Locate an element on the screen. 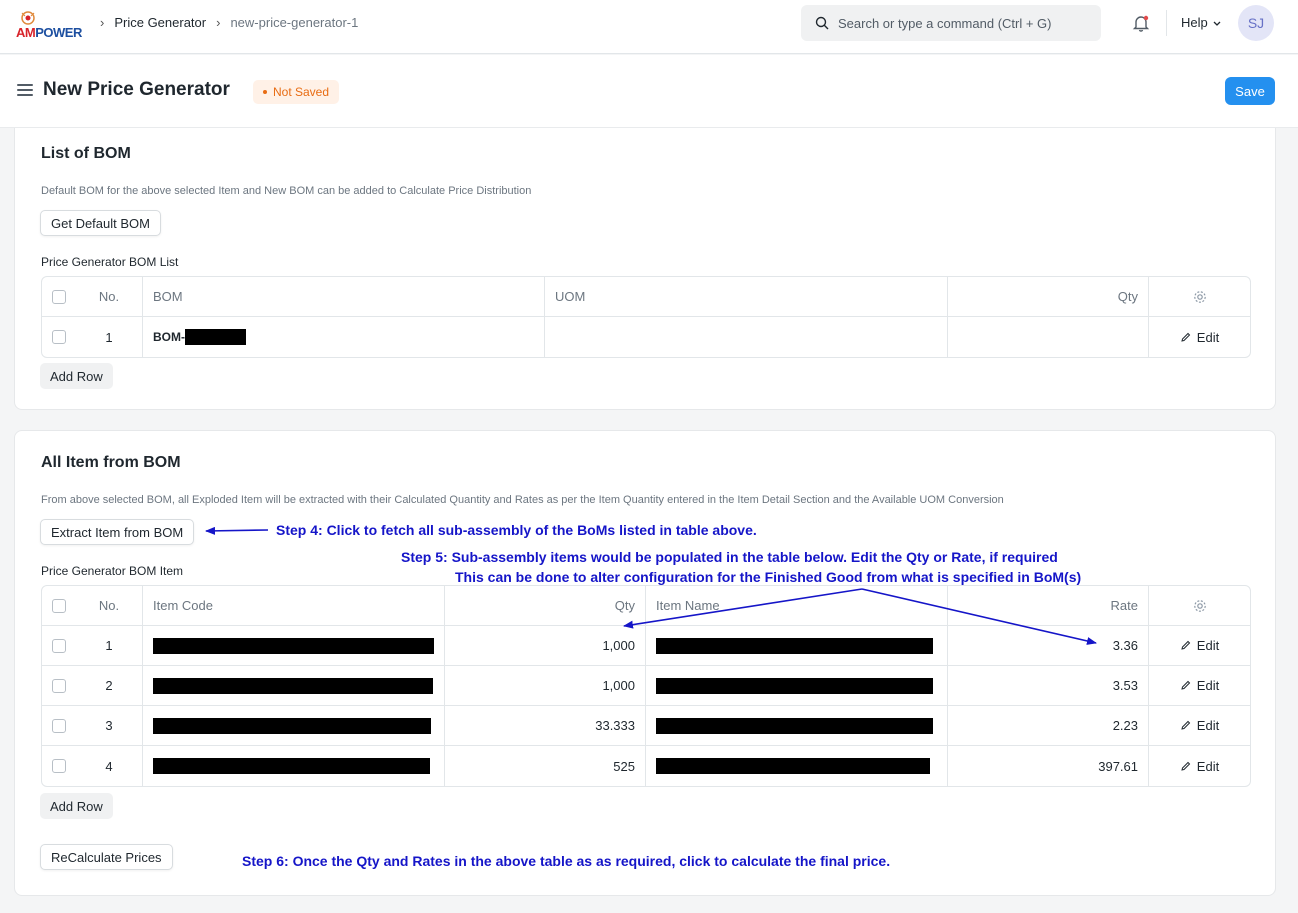  table-row: 3 33.333 2.23 Edit is located at coordinates (646, 726).